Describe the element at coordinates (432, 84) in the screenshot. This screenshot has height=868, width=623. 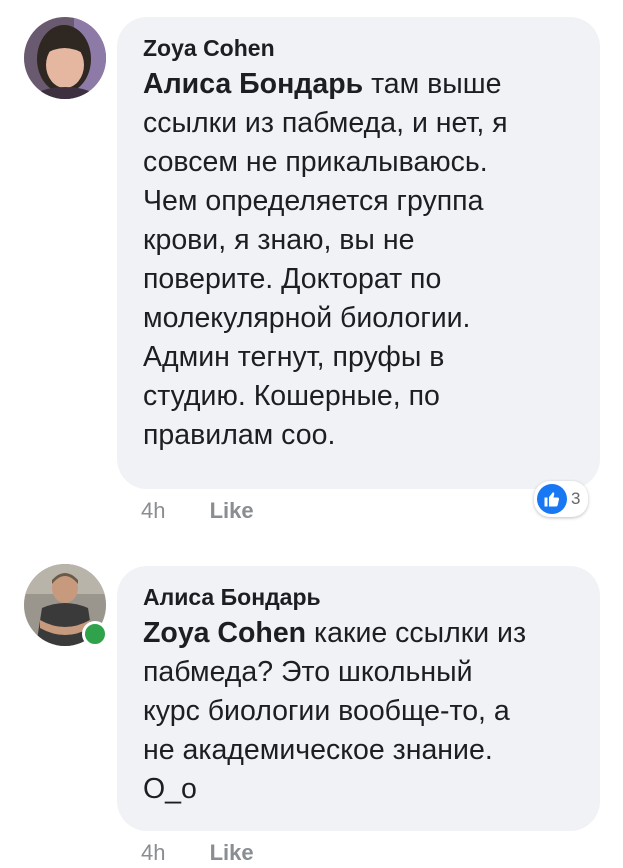
I see `comment-line: там выше` at that location.